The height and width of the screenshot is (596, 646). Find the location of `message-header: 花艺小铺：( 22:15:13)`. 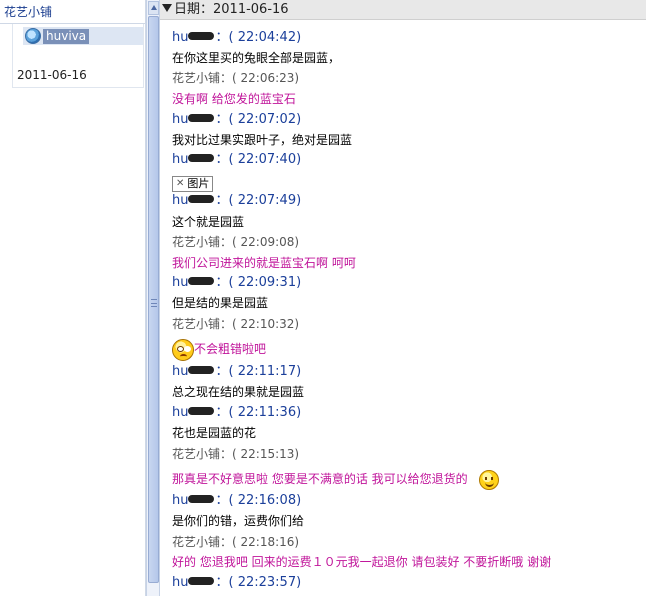

message-header: 花艺小铺：( 22:15:13) is located at coordinates (235, 454).